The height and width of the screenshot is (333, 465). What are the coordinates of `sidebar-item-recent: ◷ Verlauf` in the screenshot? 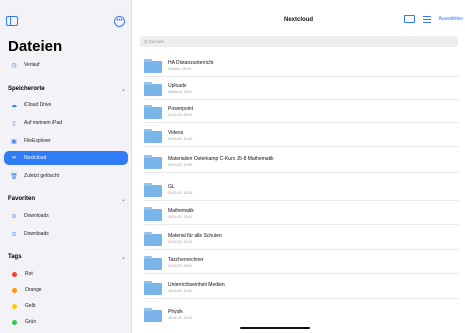 It's located at (66, 65).